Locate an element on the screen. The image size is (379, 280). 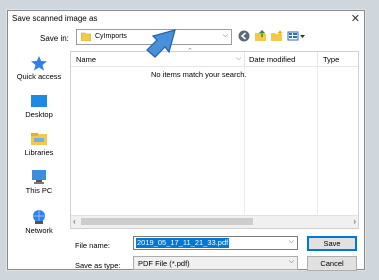
scroll-right-icon: › is located at coordinates (354, 221).